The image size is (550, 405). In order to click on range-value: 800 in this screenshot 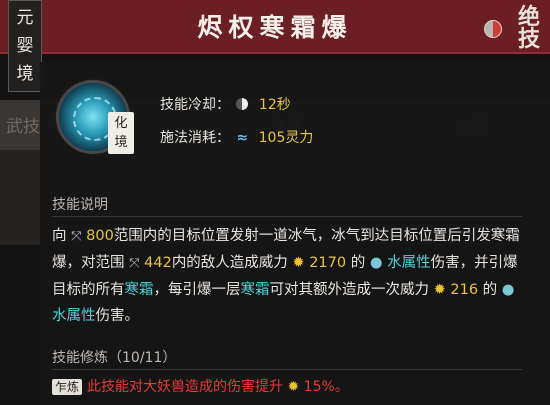, I will do `click(100, 236)`.